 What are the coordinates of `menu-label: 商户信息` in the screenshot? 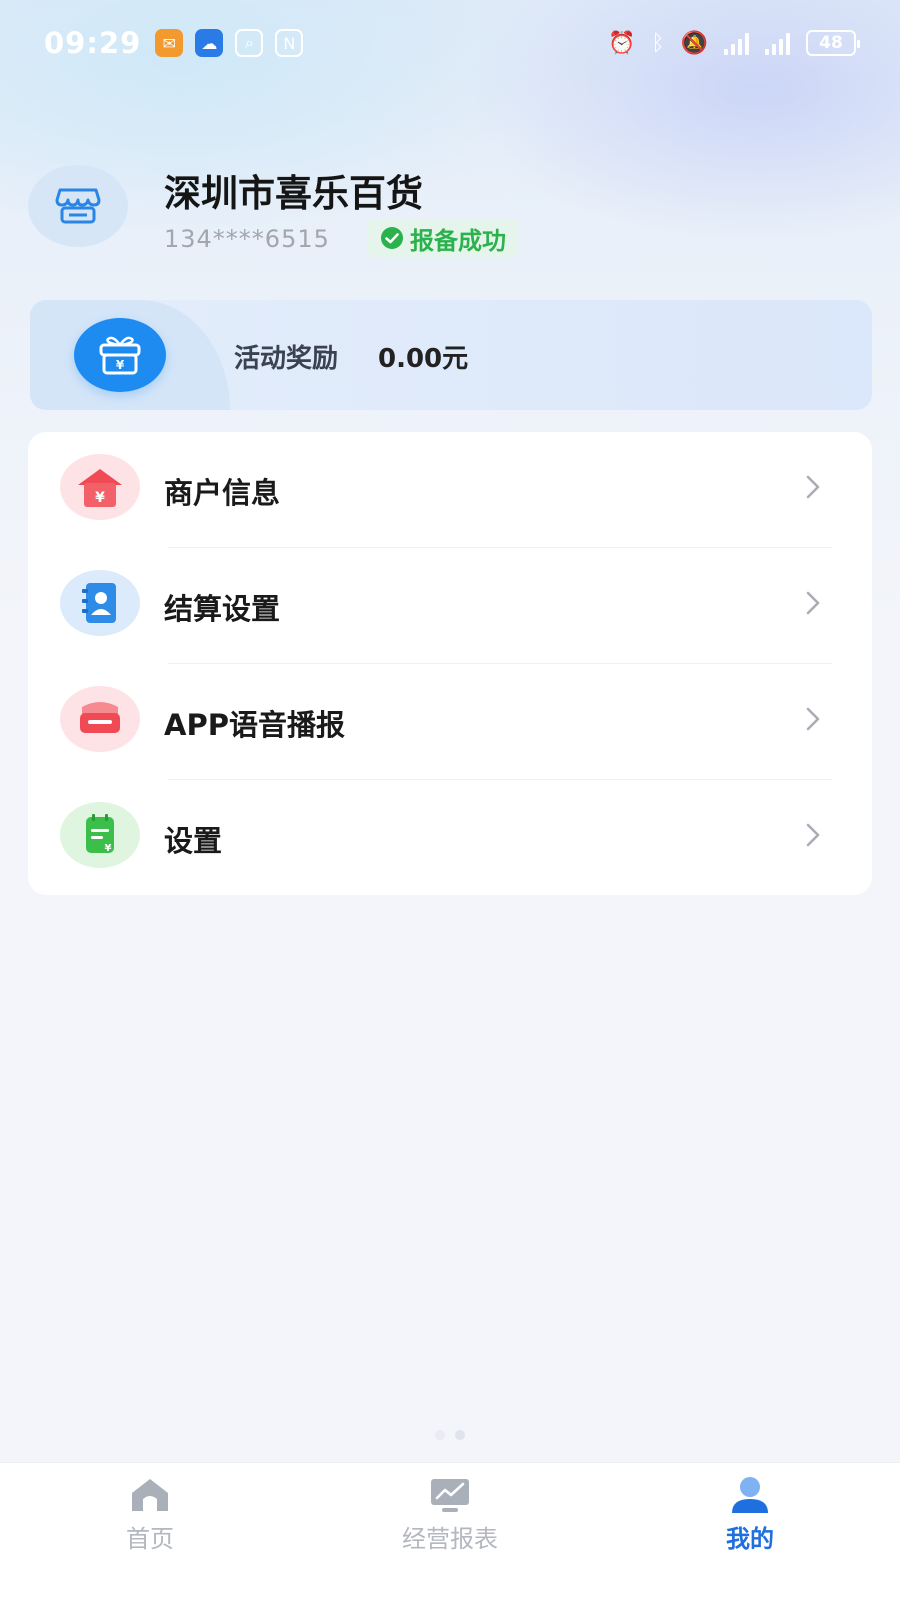 It's located at (222, 493).